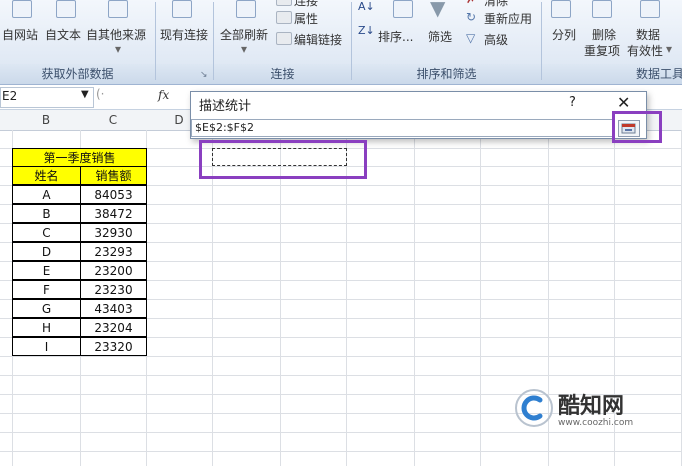 The width and height of the screenshot is (682, 466). Describe the element at coordinates (284, 38) in the screenshot. I see `edit-links-icon` at that location.